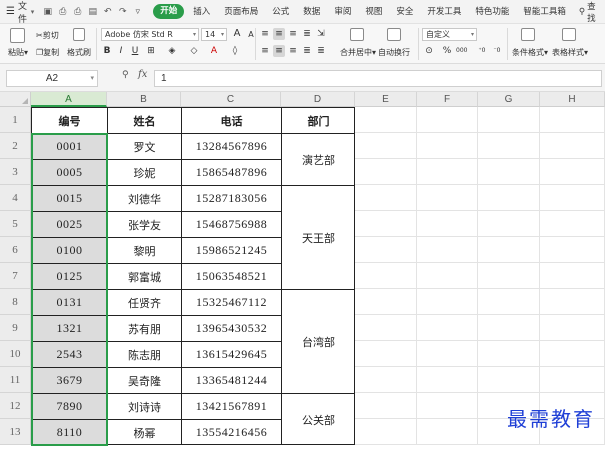 Image resolution: width=605 pixels, height=449 pixels. I want to click on phone-cell: 13965430532, so click(231, 328).